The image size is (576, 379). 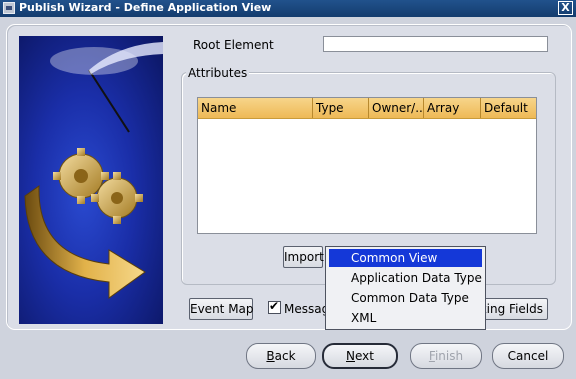 What do you see at coordinates (303, 257) in the screenshot?
I see `import-button: Import` at bounding box center [303, 257].